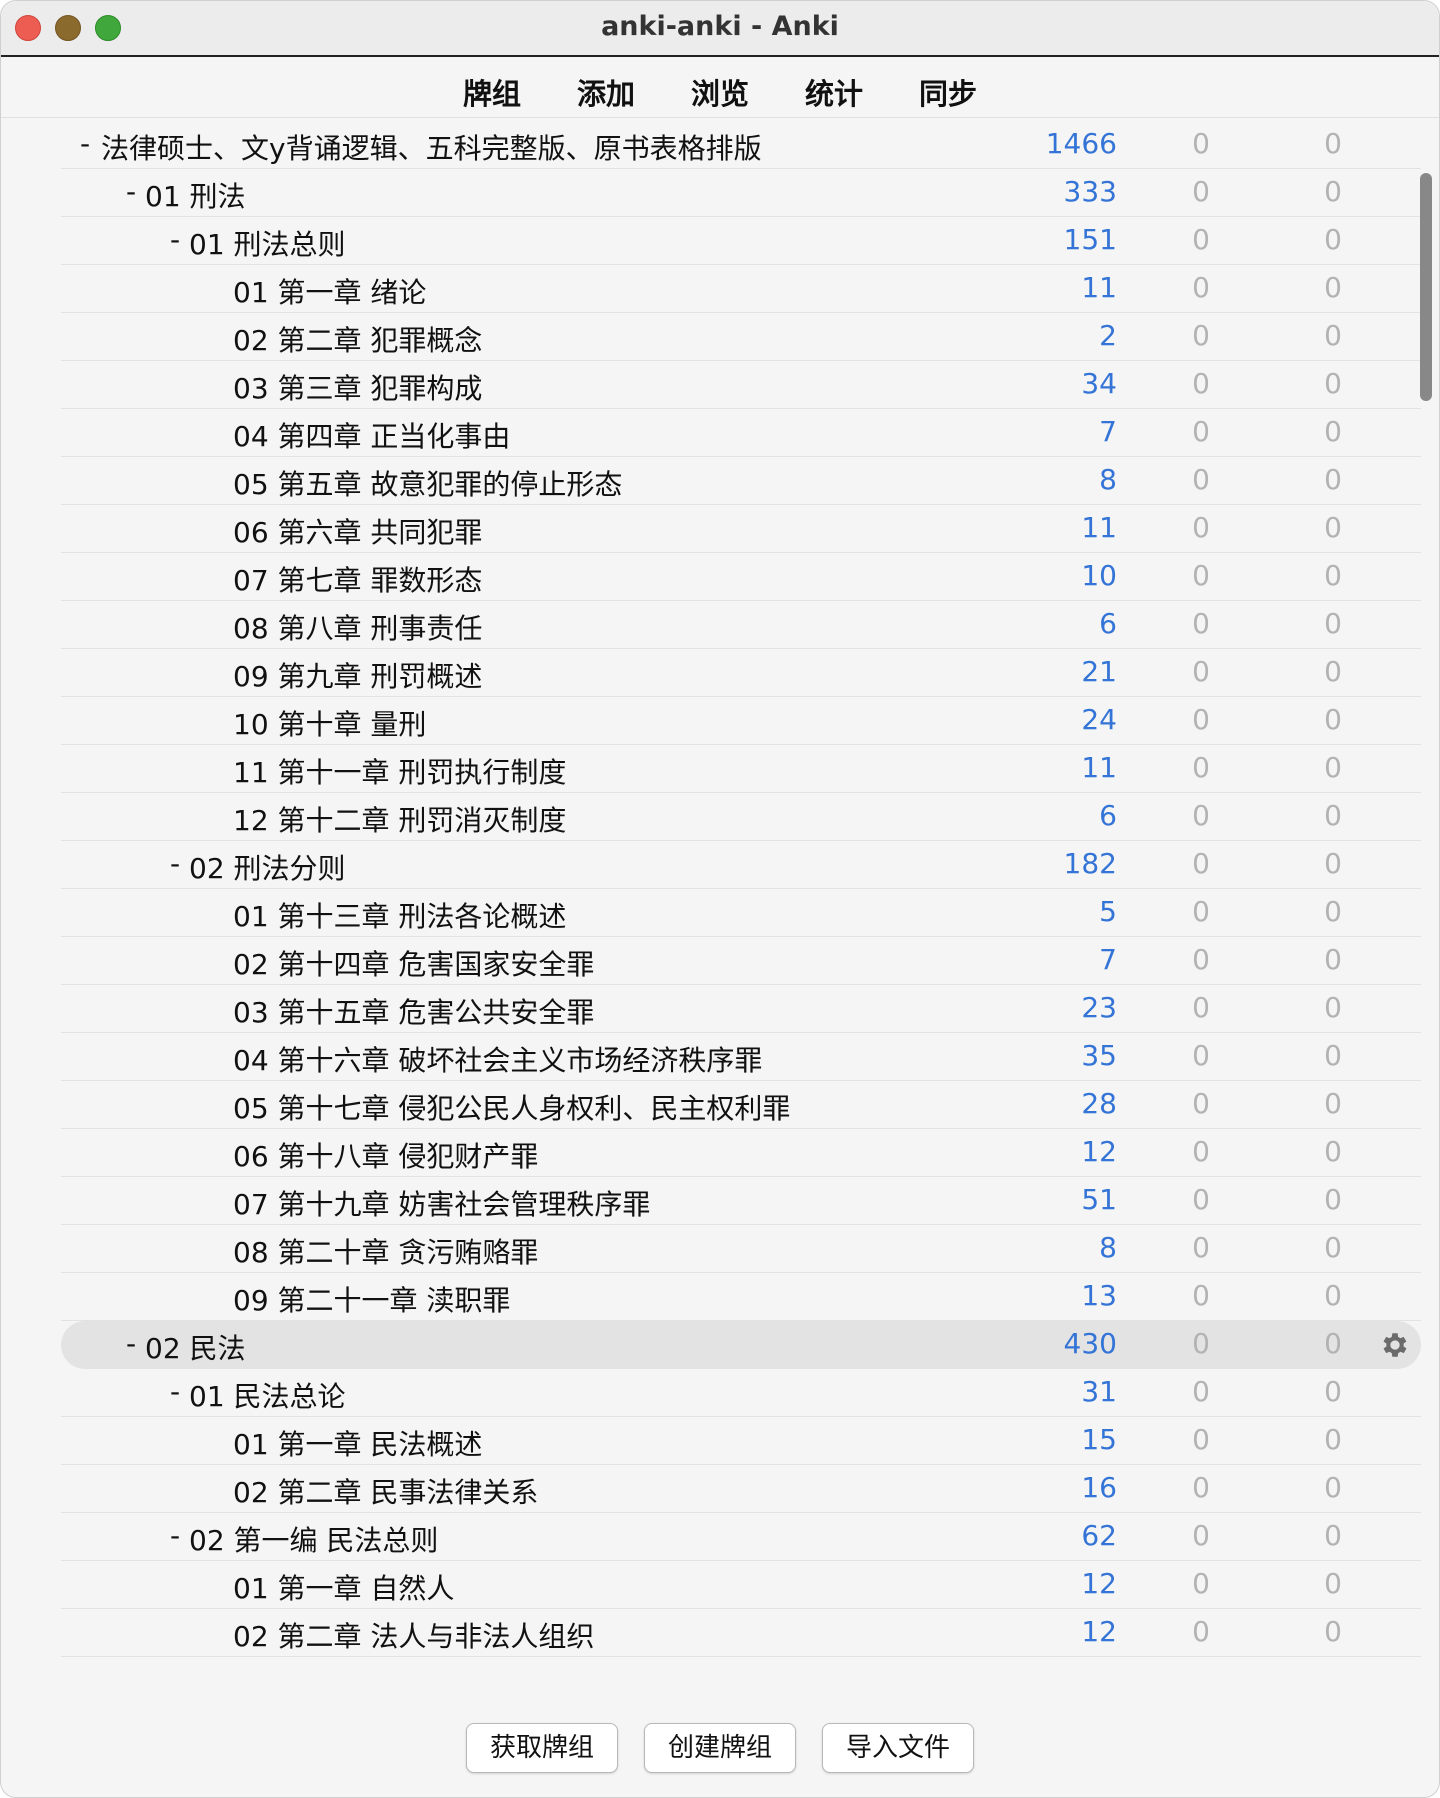 This screenshot has width=1440, height=1798. What do you see at coordinates (741, 1201) in the screenshot?
I see `deck-row: 07 第十九章 妨害社会管理秩序罪 51 0 0` at bounding box center [741, 1201].